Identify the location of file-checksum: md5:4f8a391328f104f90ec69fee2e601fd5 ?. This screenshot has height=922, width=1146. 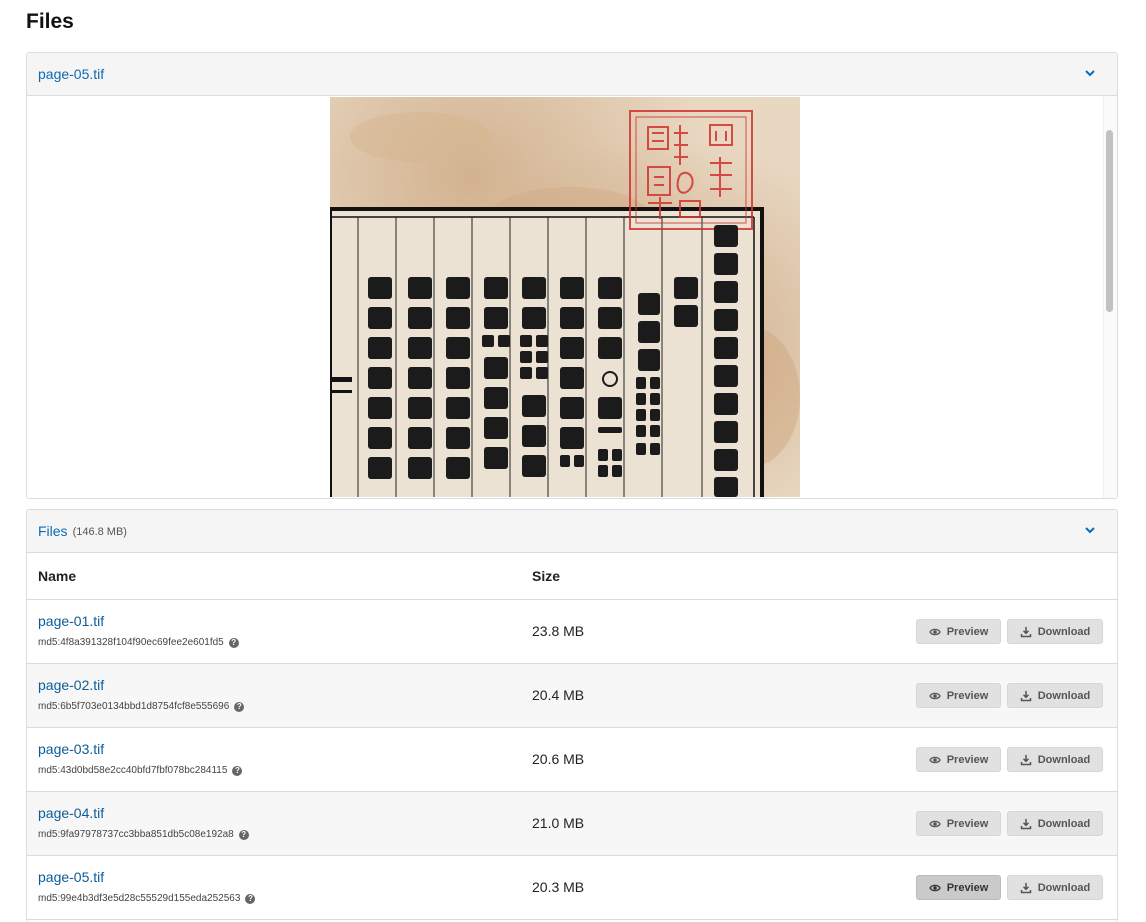
(138, 642).